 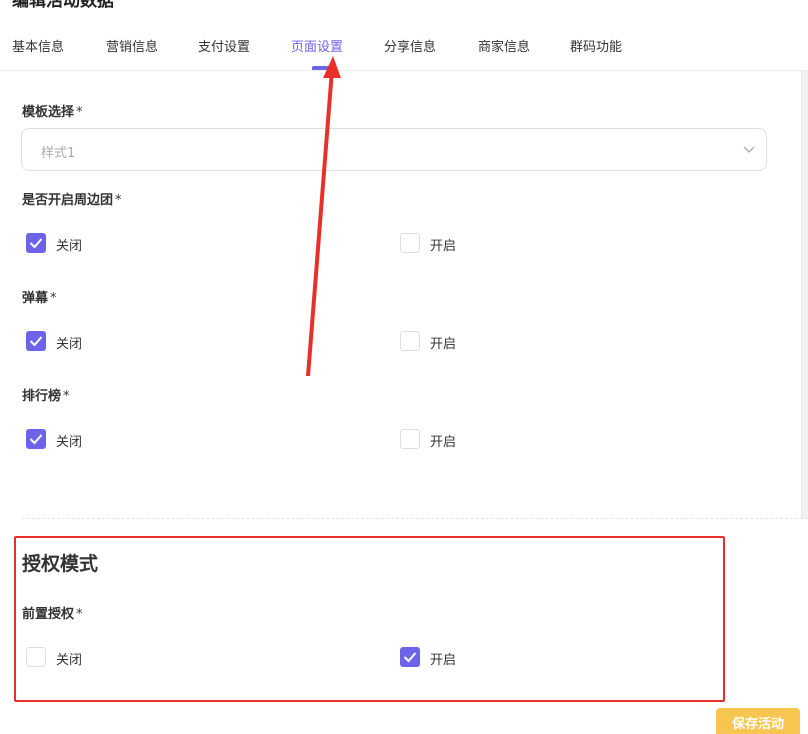 What do you see at coordinates (68, 200) in the screenshot?
I see `nearby-group-label-text: 是否开启周边团` at bounding box center [68, 200].